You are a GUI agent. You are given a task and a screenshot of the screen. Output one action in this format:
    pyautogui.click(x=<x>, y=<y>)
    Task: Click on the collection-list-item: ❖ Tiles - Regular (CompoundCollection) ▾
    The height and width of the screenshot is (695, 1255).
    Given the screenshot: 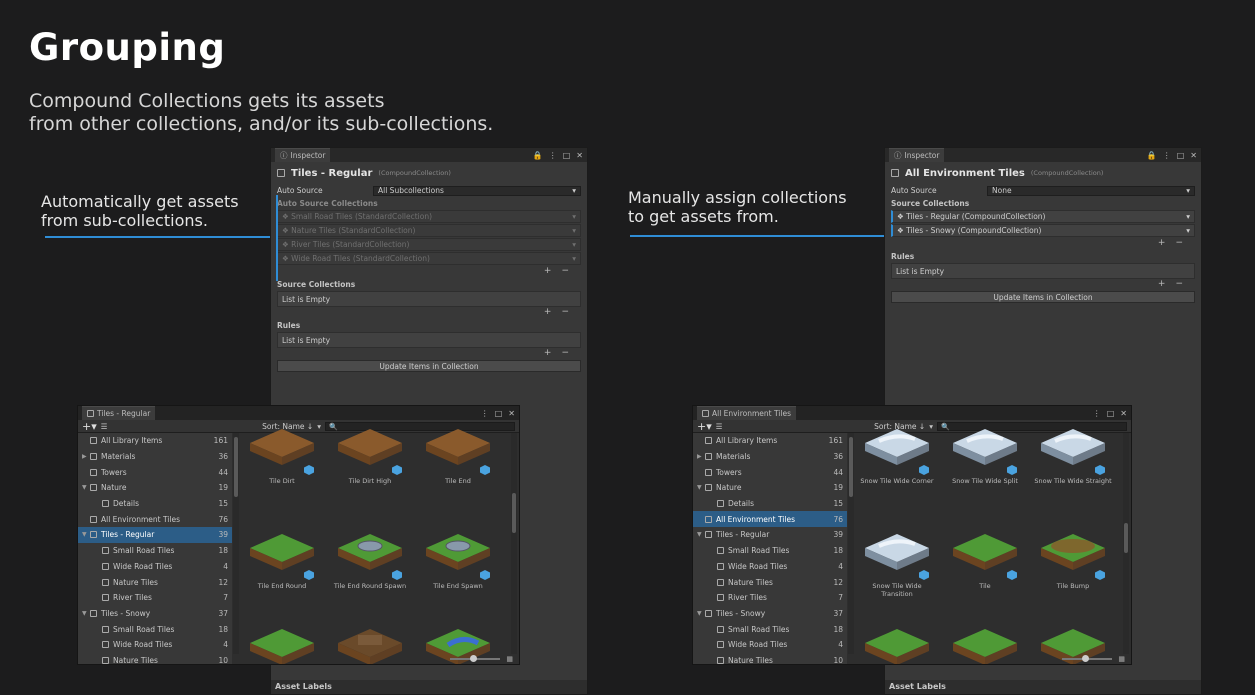 What is the action you would take?
    pyautogui.click(x=1043, y=216)
    